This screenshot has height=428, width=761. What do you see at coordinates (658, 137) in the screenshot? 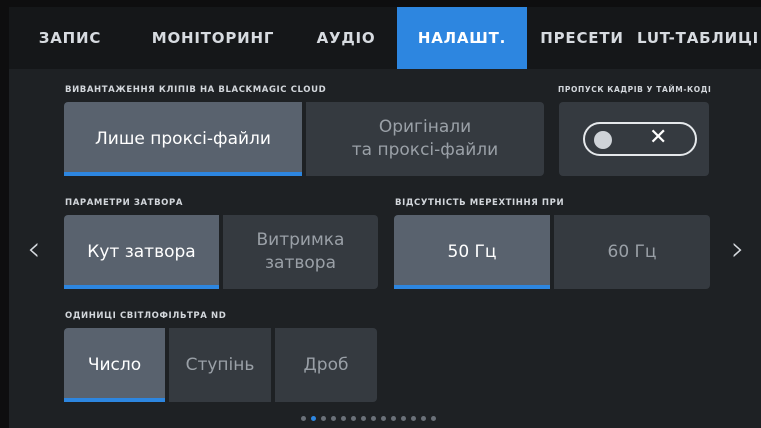
I see `close-icon: ✕` at bounding box center [658, 137].